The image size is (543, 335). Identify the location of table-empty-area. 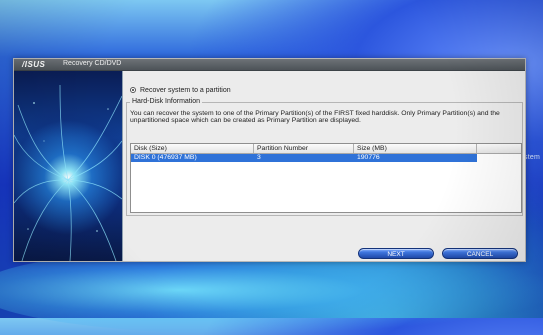
(326, 187).